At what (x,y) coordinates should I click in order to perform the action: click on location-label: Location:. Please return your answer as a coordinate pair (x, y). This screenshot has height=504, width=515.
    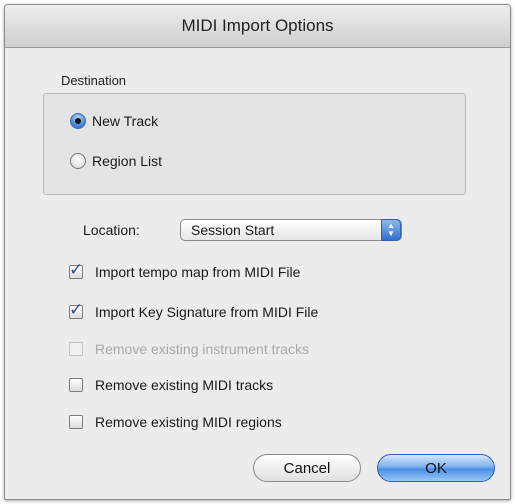
    Looking at the image, I should click on (111, 230).